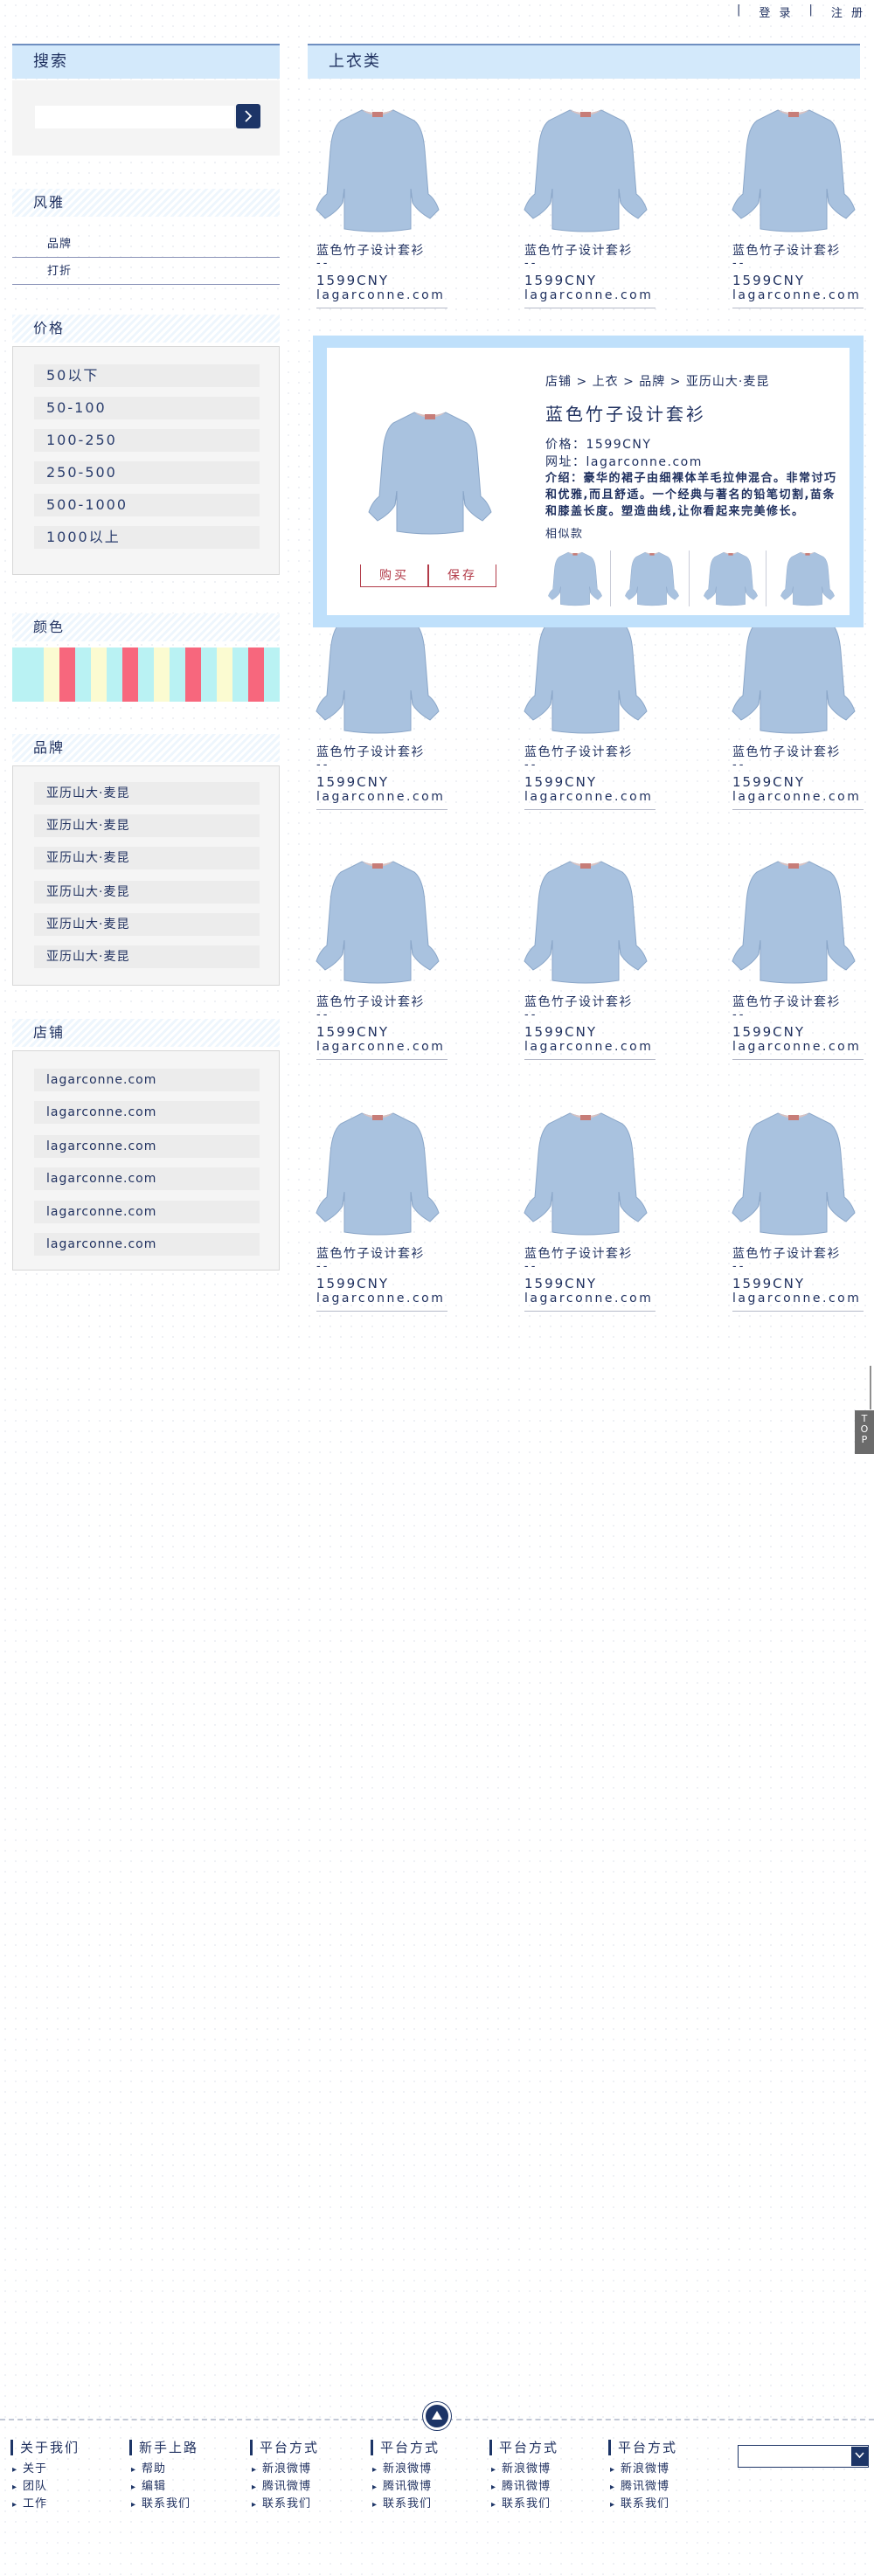  What do you see at coordinates (45, 2469) in the screenshot?
I see `footer-link: 关于` at bounding box center [45, 2469].